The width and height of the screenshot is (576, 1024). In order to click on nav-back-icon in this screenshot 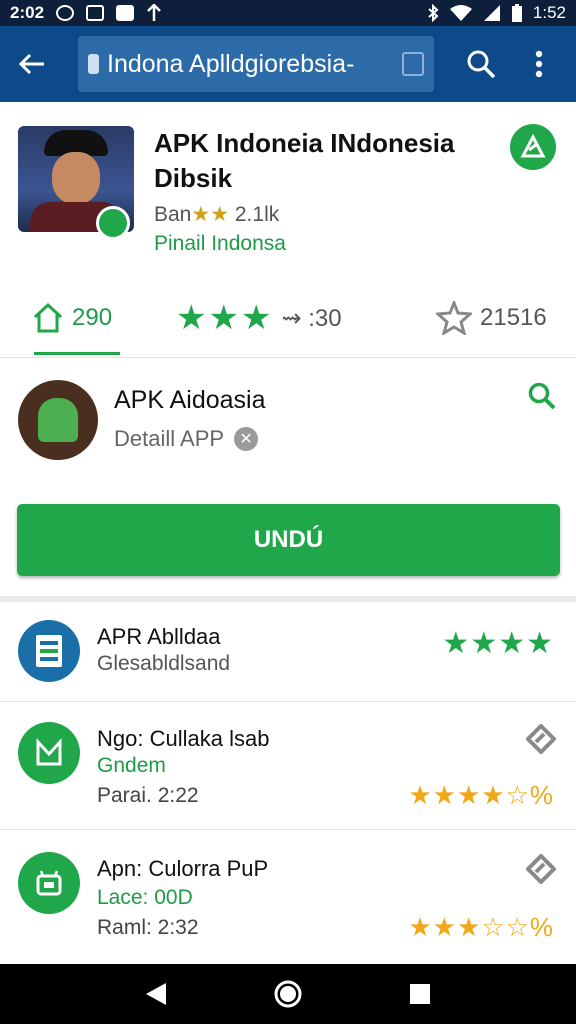, I will do `click(156, 994)`.